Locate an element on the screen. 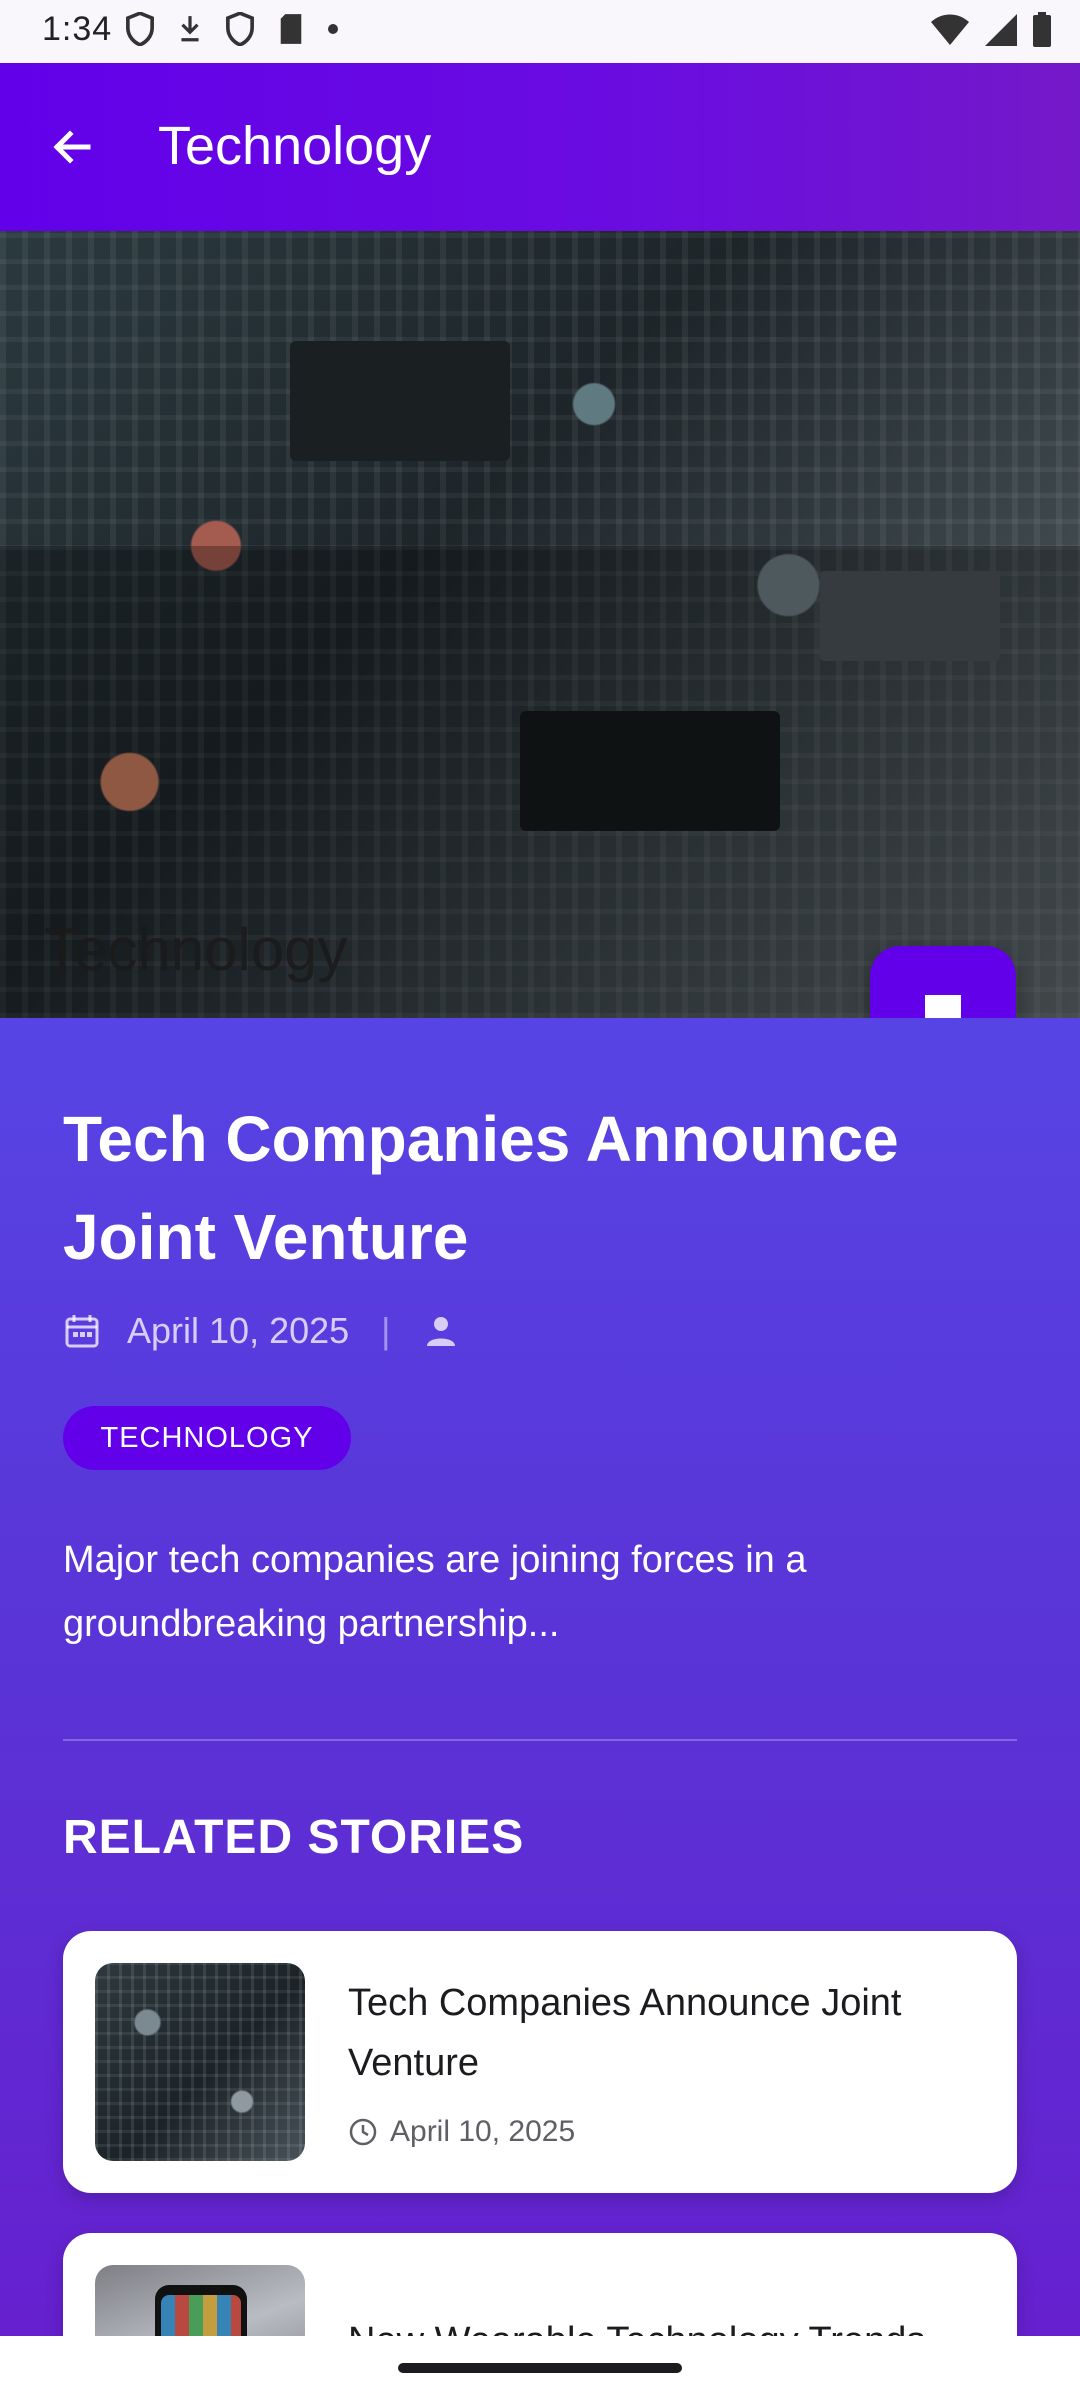 Image resolution: width=1080 pixels, height=2400 pixels. article-date: April 10, 2025 is located at coordinates (238, 1330).